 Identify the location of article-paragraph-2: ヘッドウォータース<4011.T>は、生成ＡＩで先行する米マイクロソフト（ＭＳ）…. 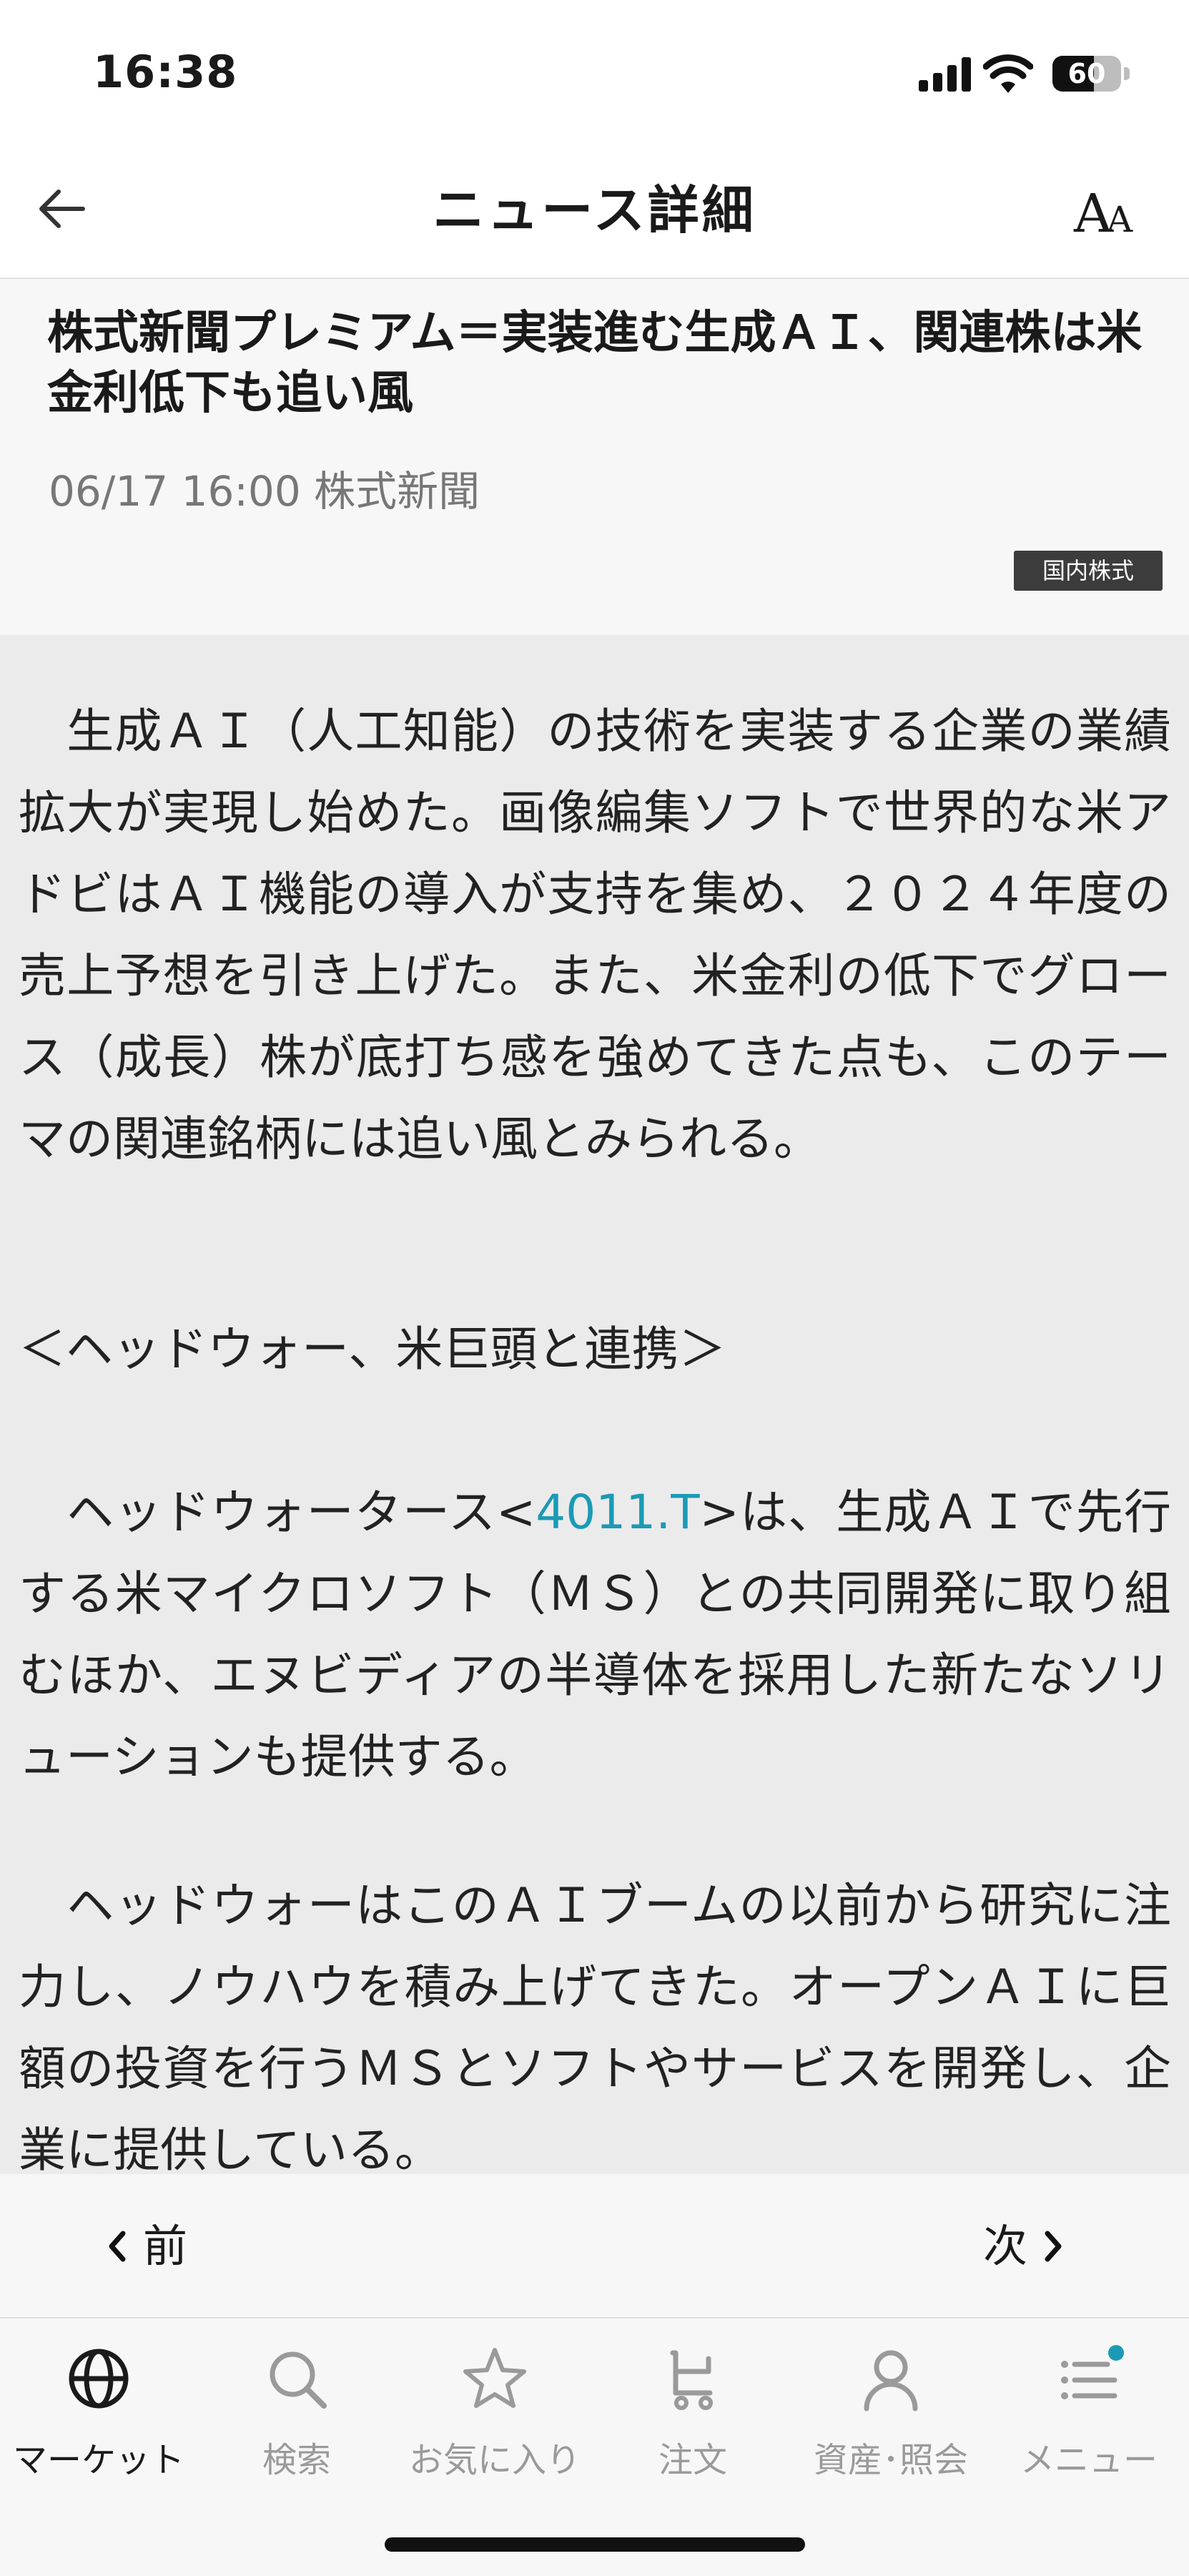
(595, 1635).